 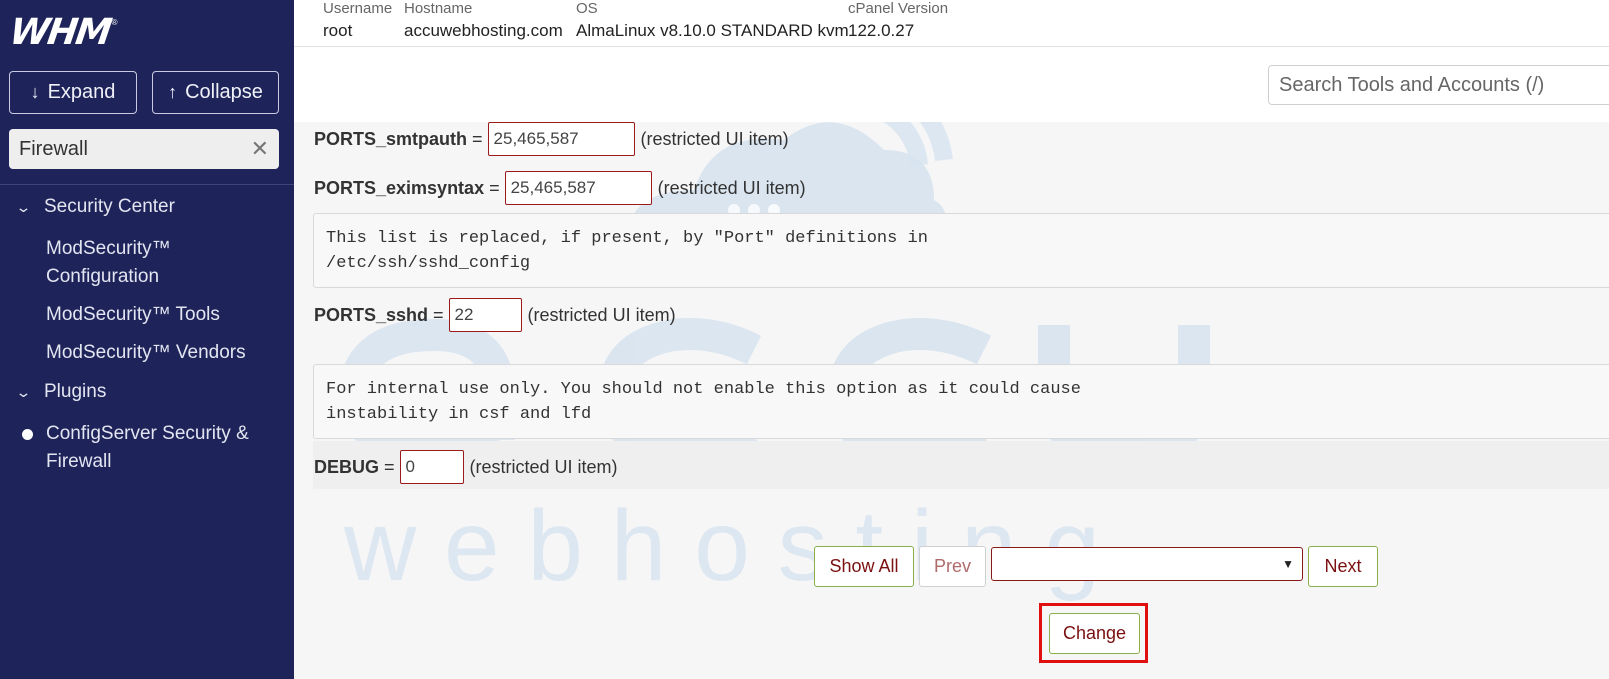 What do you see at coordinates (951, 84) in the screenshot?
I see `search-area: Search Tools and Accounts (/)` at bounding box center [951, 84].